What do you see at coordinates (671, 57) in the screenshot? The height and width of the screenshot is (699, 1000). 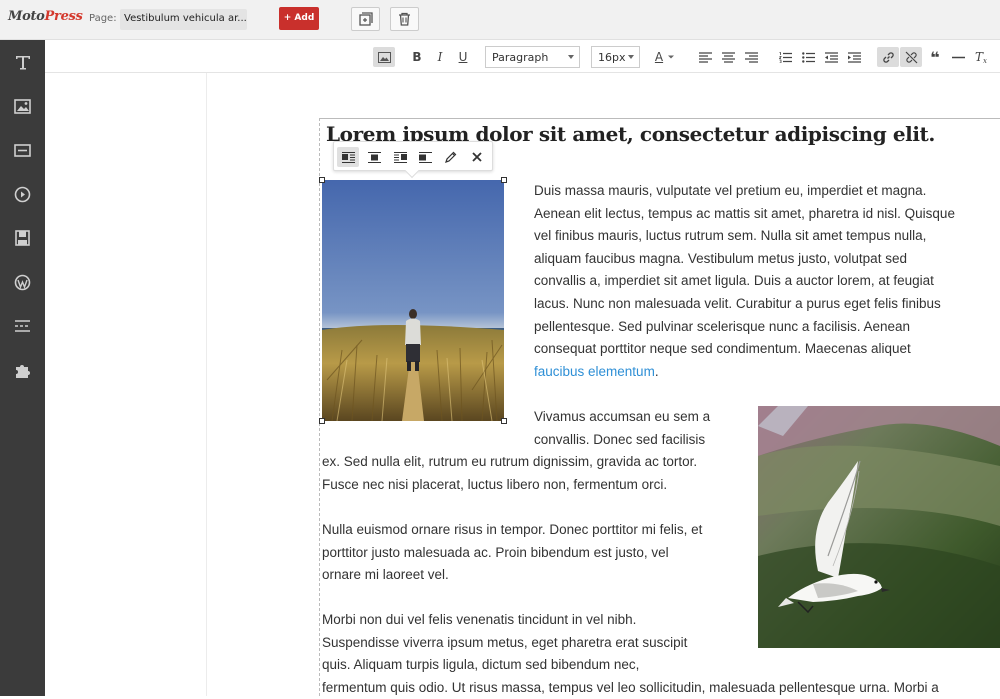 I see `chevron-down-icon` at bounding box center [671, 57].